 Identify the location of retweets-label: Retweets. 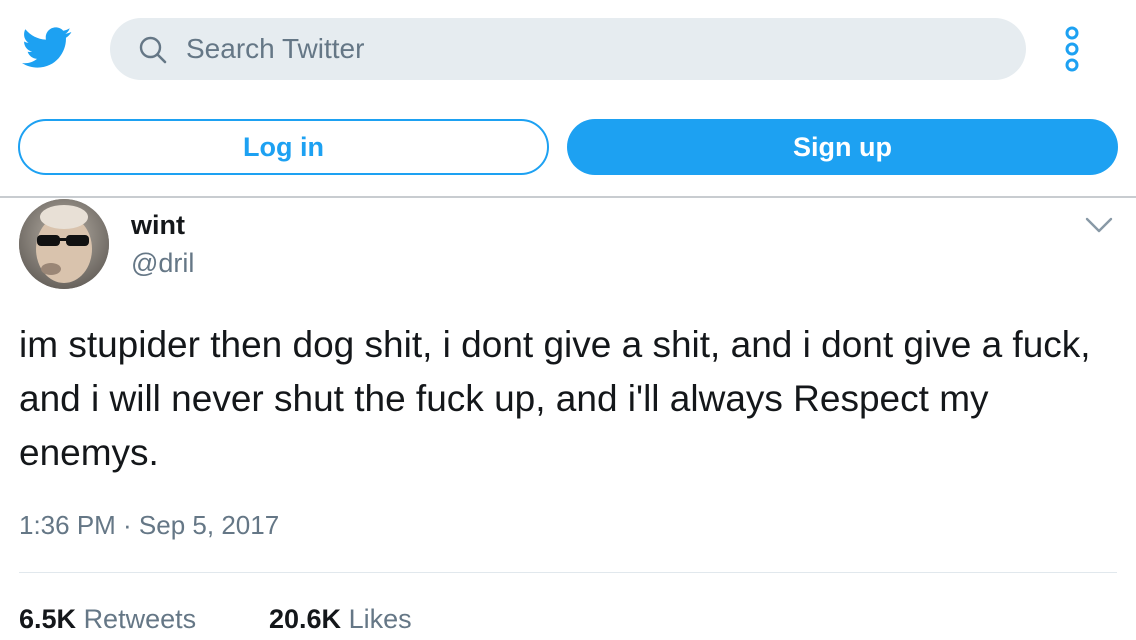
(140, 619).